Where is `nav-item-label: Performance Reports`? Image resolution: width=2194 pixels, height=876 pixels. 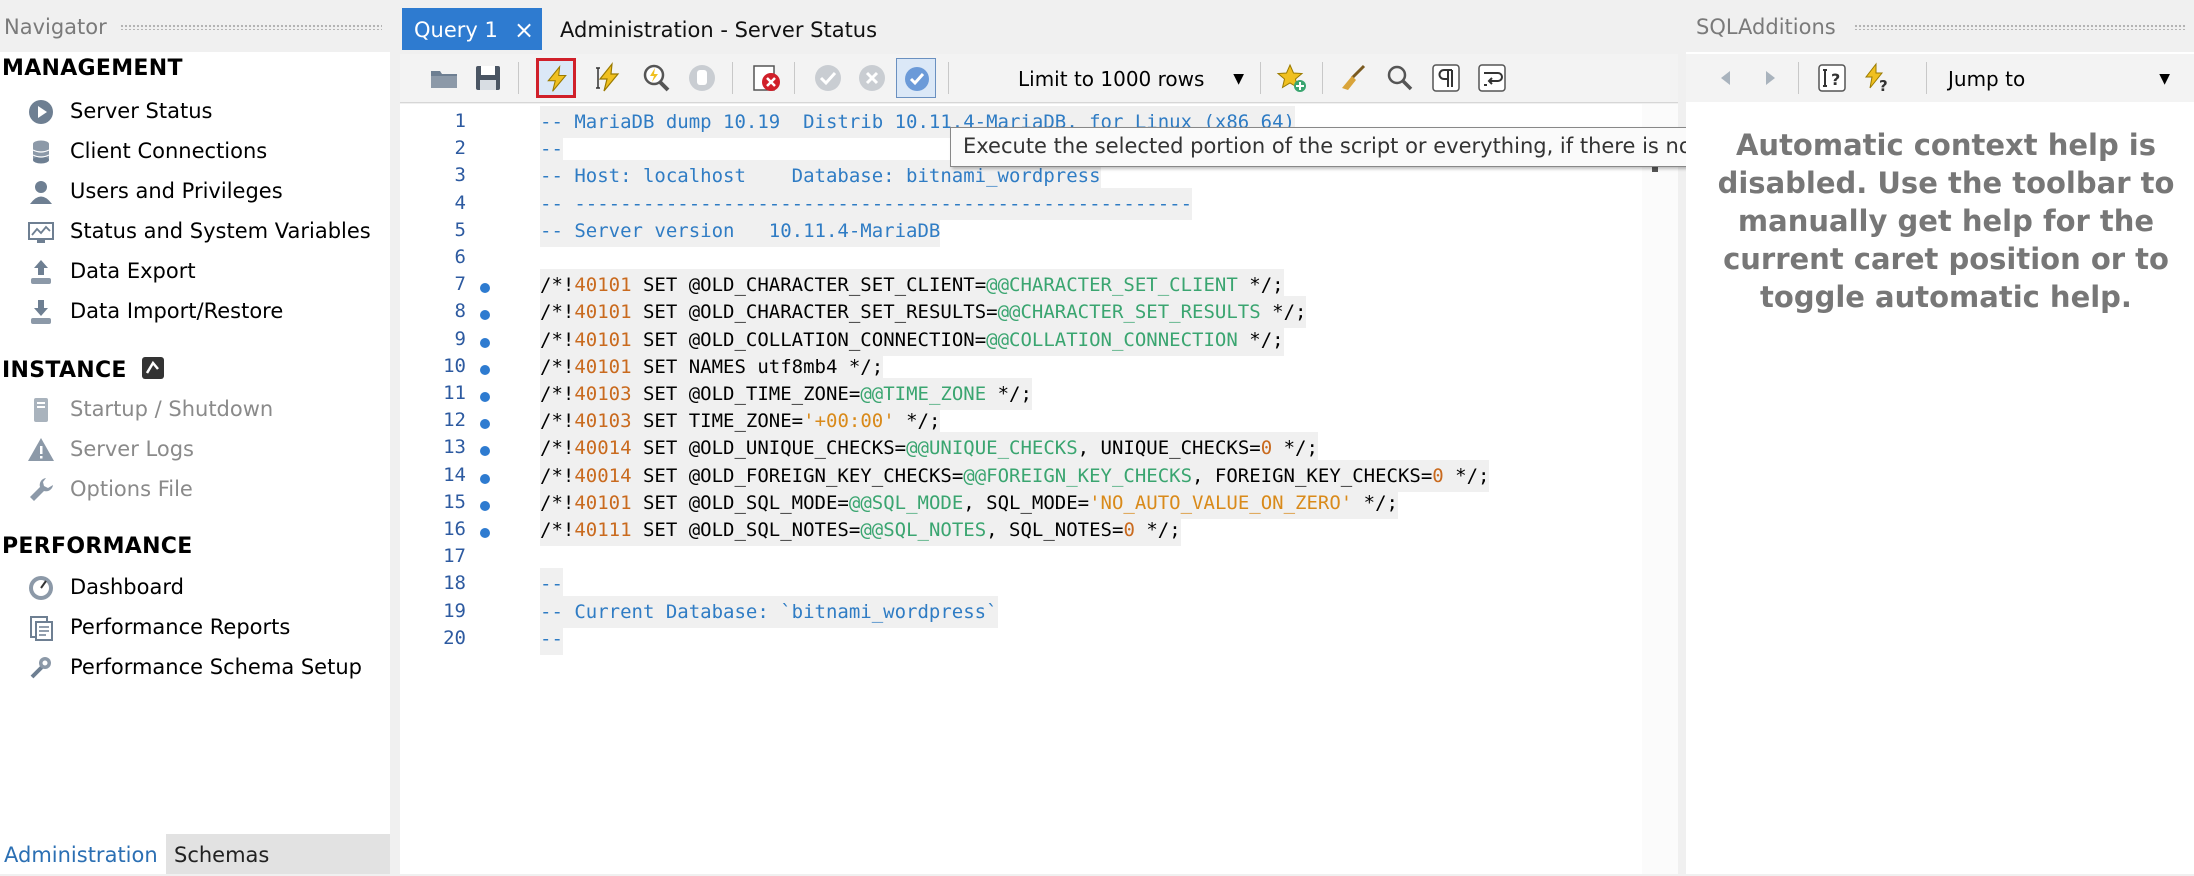
nav-item-label: Performance Reports is located at coordinates (180, 627).